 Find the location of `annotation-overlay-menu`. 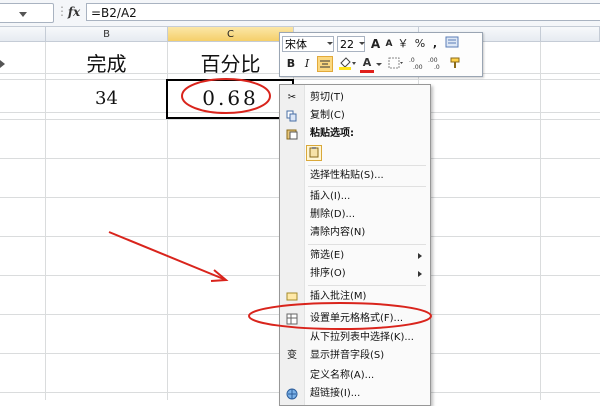

annotation-overlay-menu is located at coordinates (340, 316).